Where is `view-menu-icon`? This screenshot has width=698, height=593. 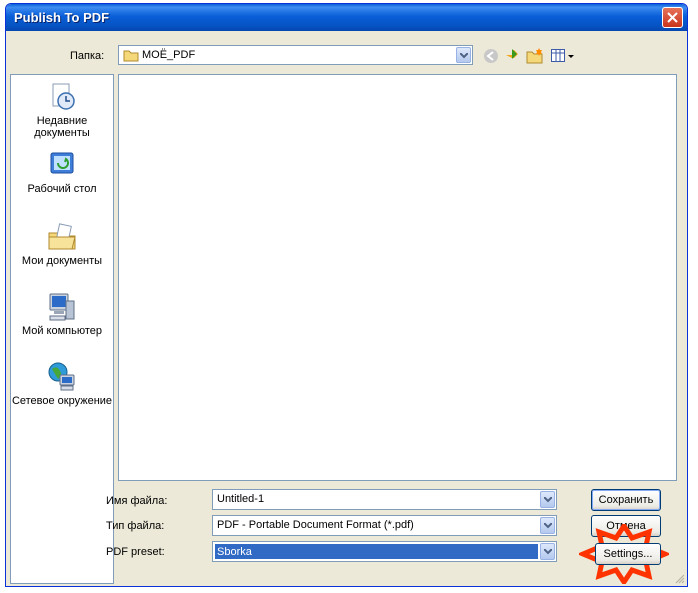 view-menu-icon is located at coordinates (563, 56).